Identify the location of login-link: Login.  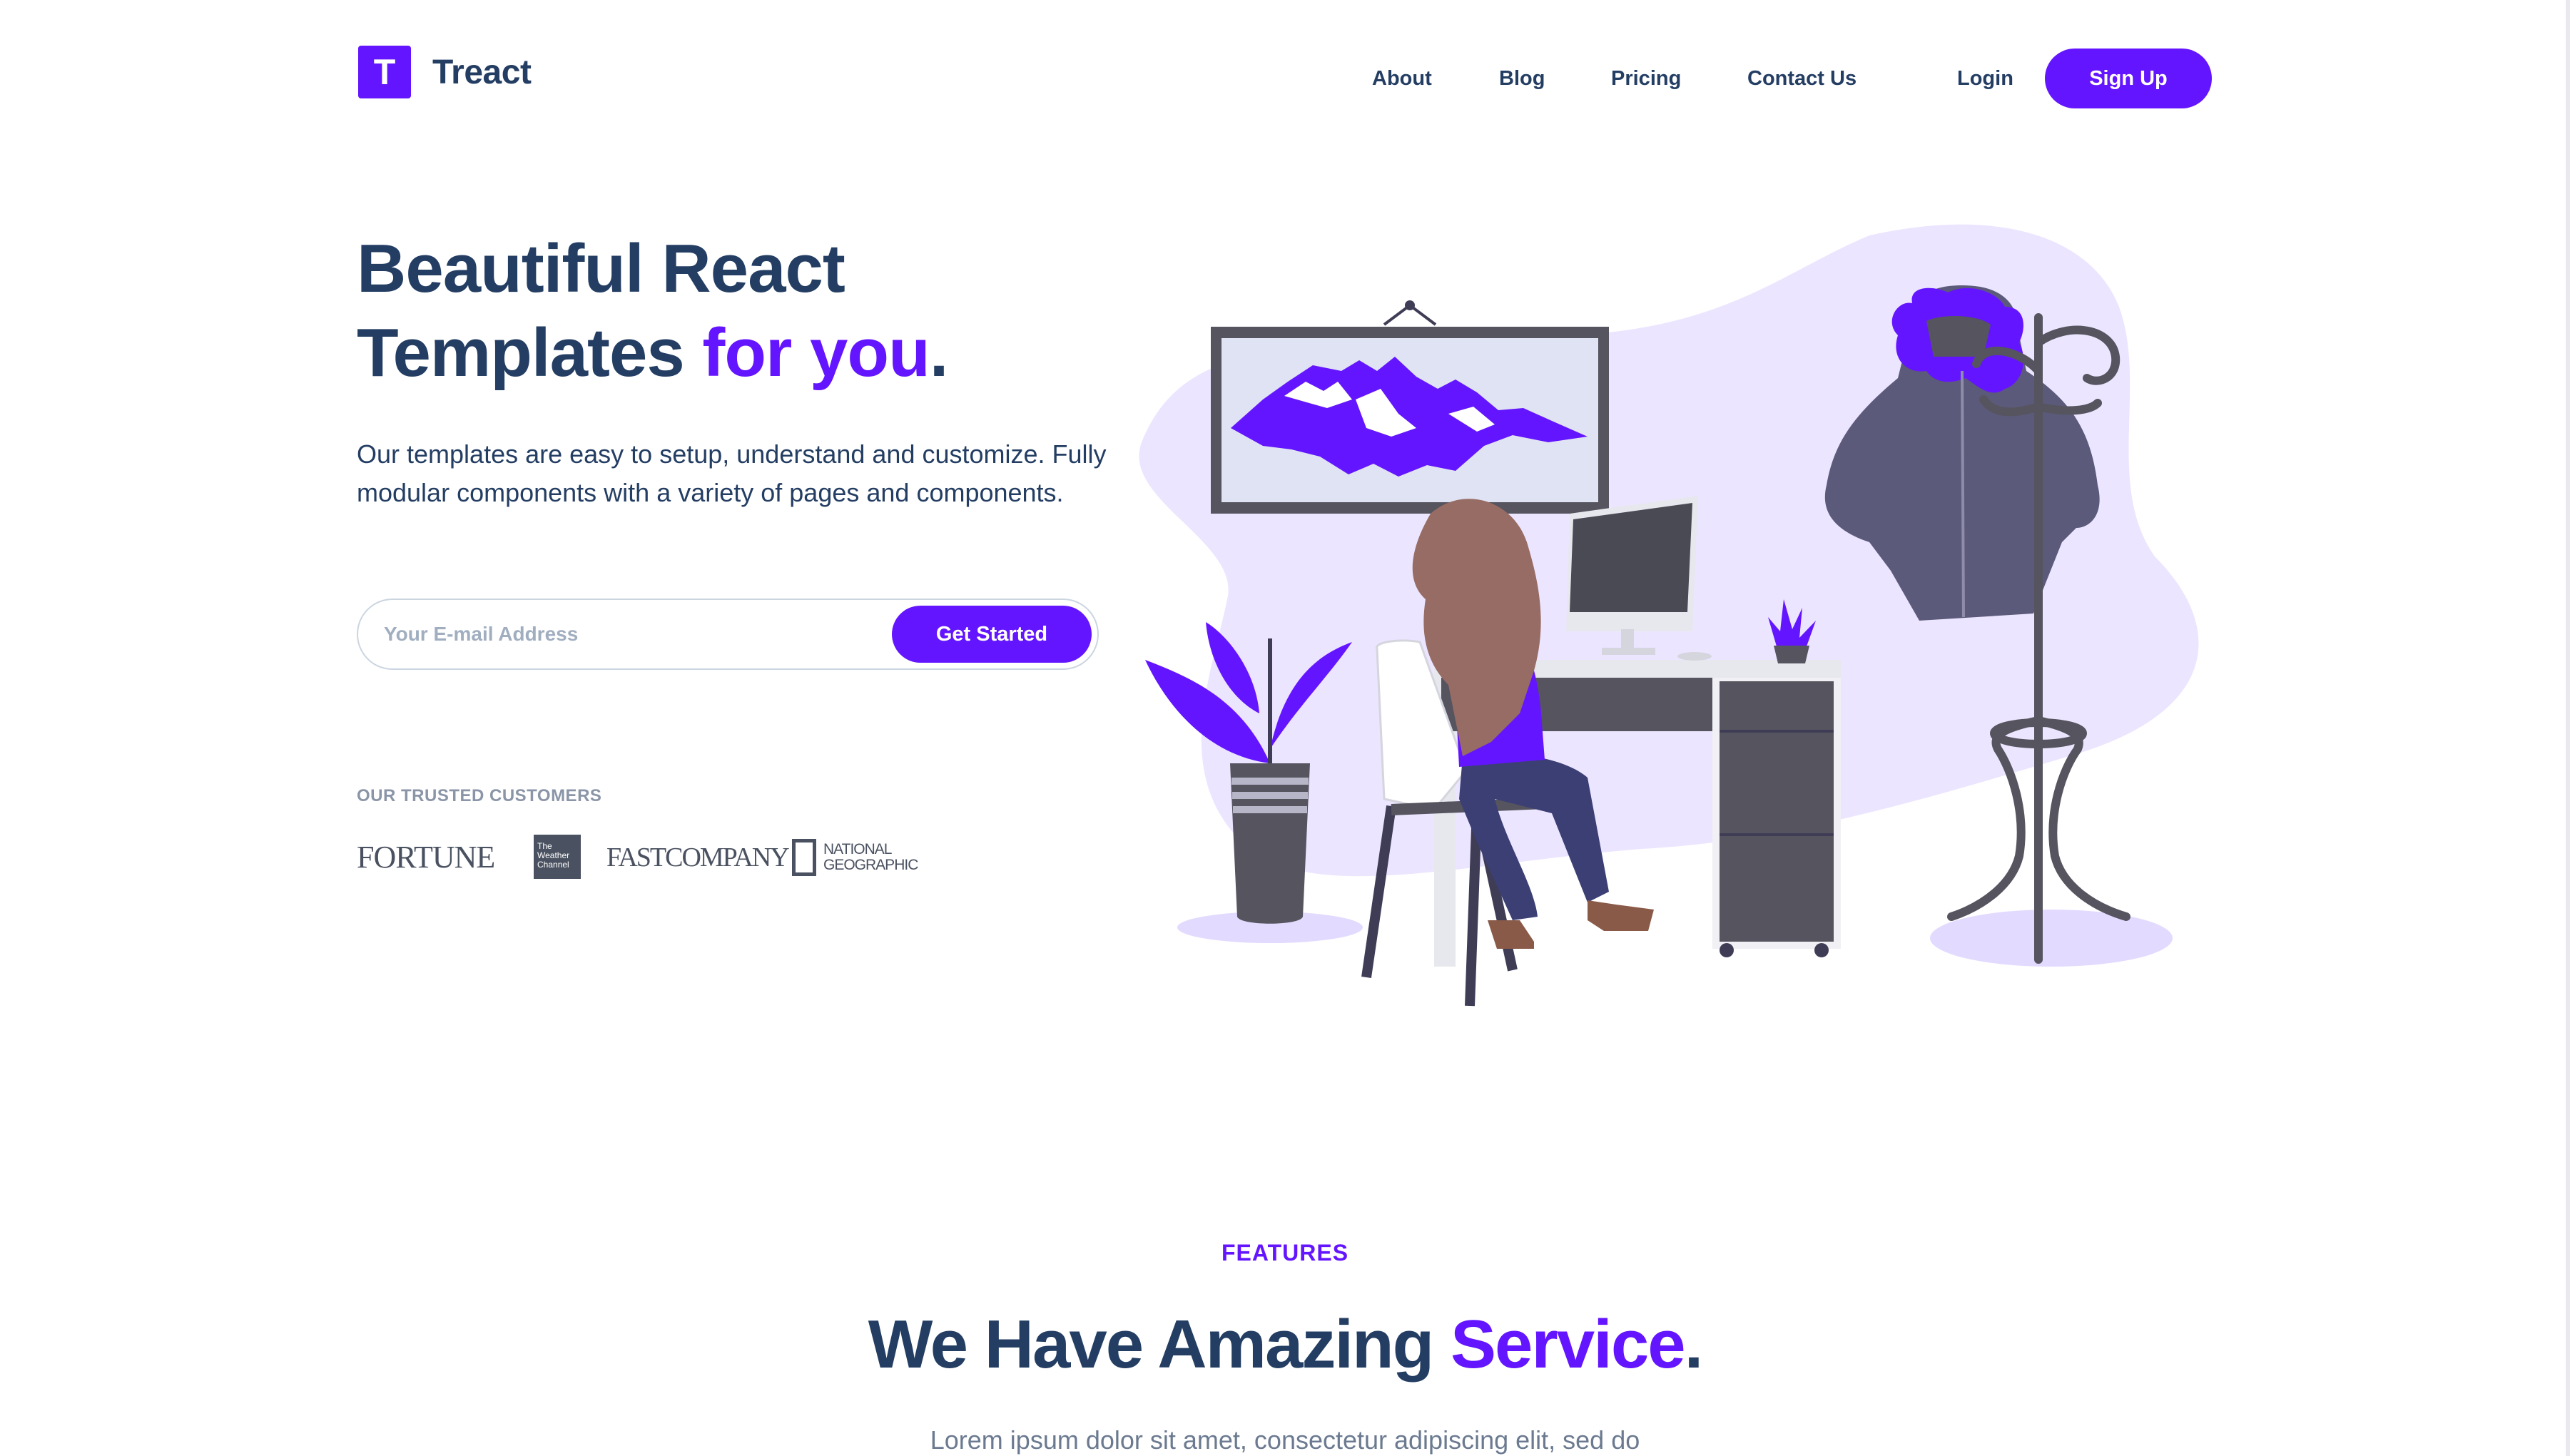
(1985, 78).